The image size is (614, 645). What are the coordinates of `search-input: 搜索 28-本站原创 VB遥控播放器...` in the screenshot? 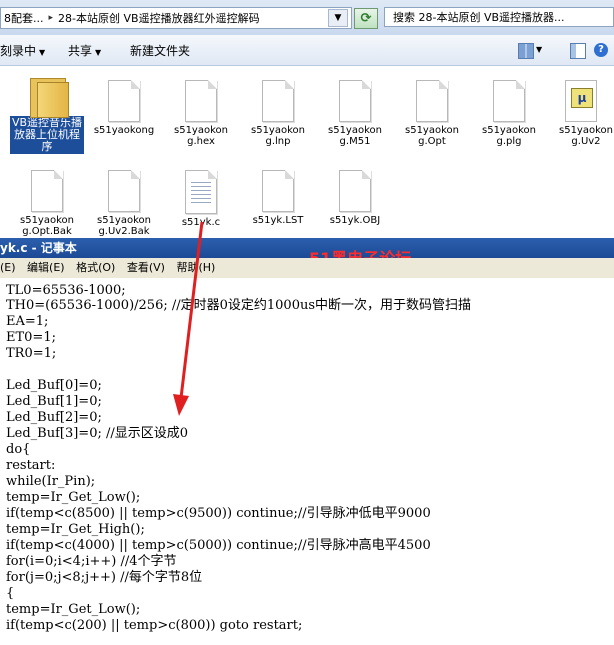 It's located at (499, 17).